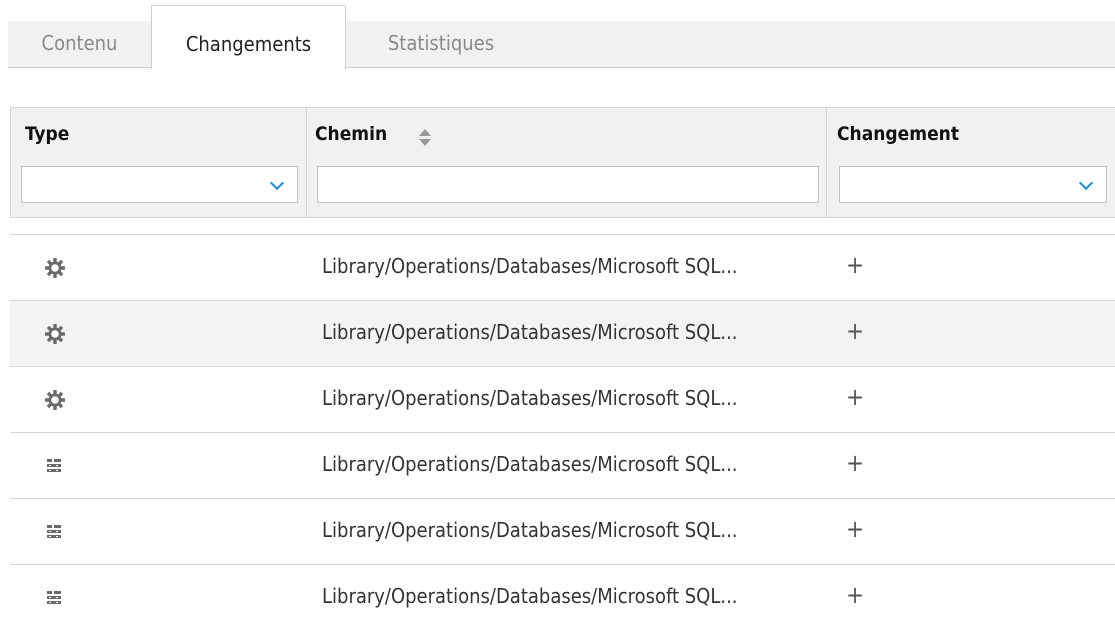  Describe the element at coordinates (441, 44) in the screenshot. I see `tab-statistiques: Statistiques` at that location.